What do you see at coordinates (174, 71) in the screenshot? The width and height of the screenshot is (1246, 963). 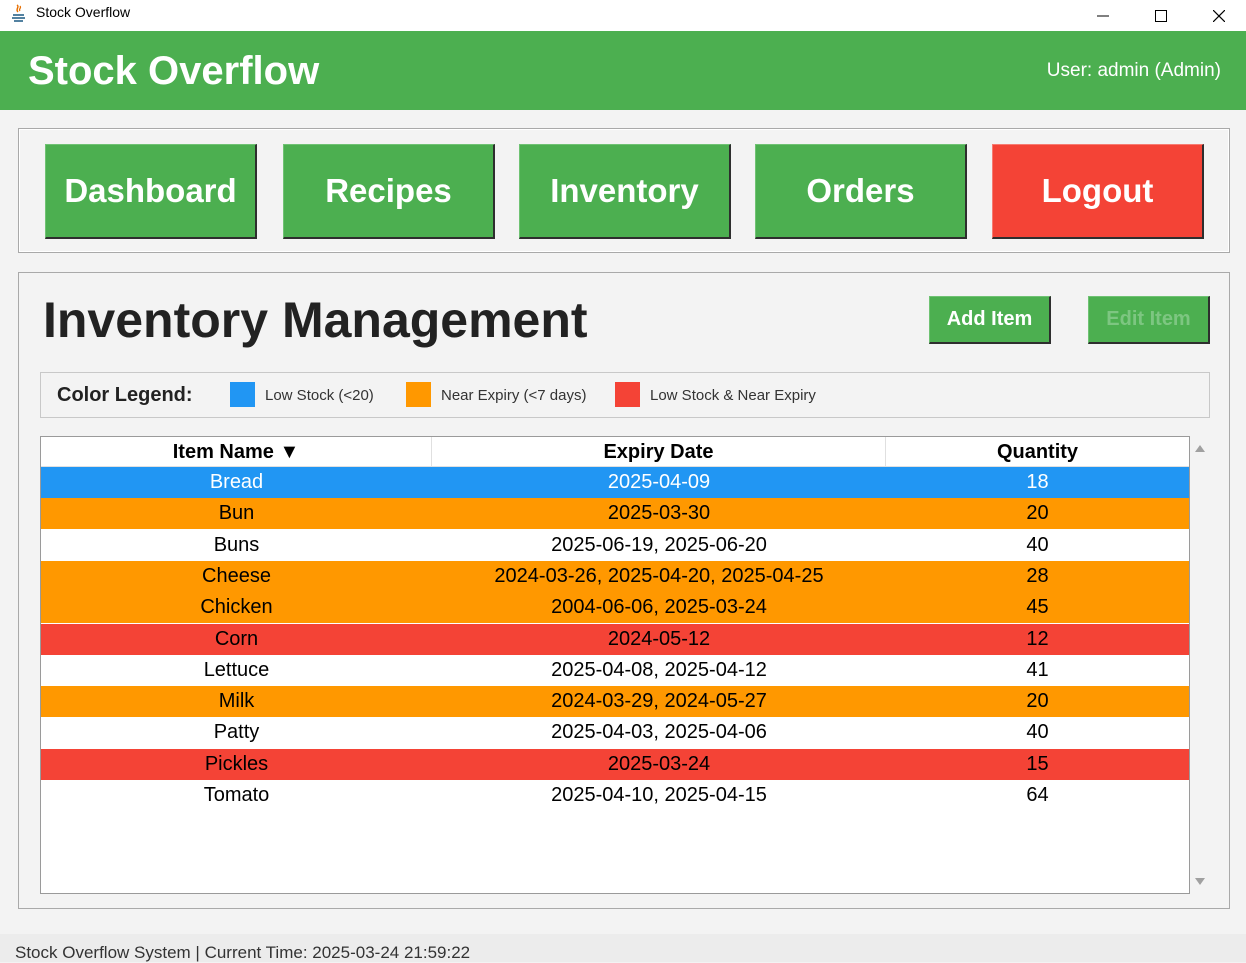 I see `app-brand: Stock Overflow` at bounding box center [174, 71].